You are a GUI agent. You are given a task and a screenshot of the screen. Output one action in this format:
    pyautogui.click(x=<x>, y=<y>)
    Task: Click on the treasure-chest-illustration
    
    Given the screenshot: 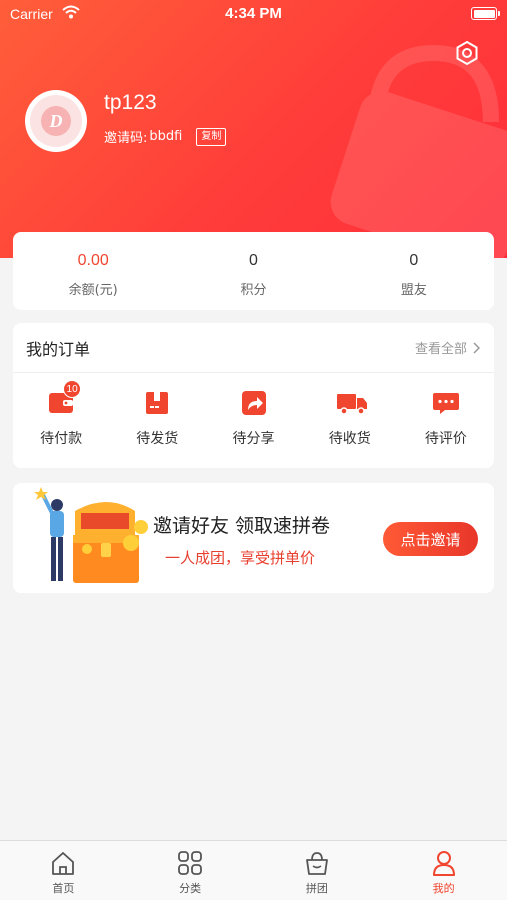 What is the action you would take?
    pyautogui.click(x=91, y=535)
    